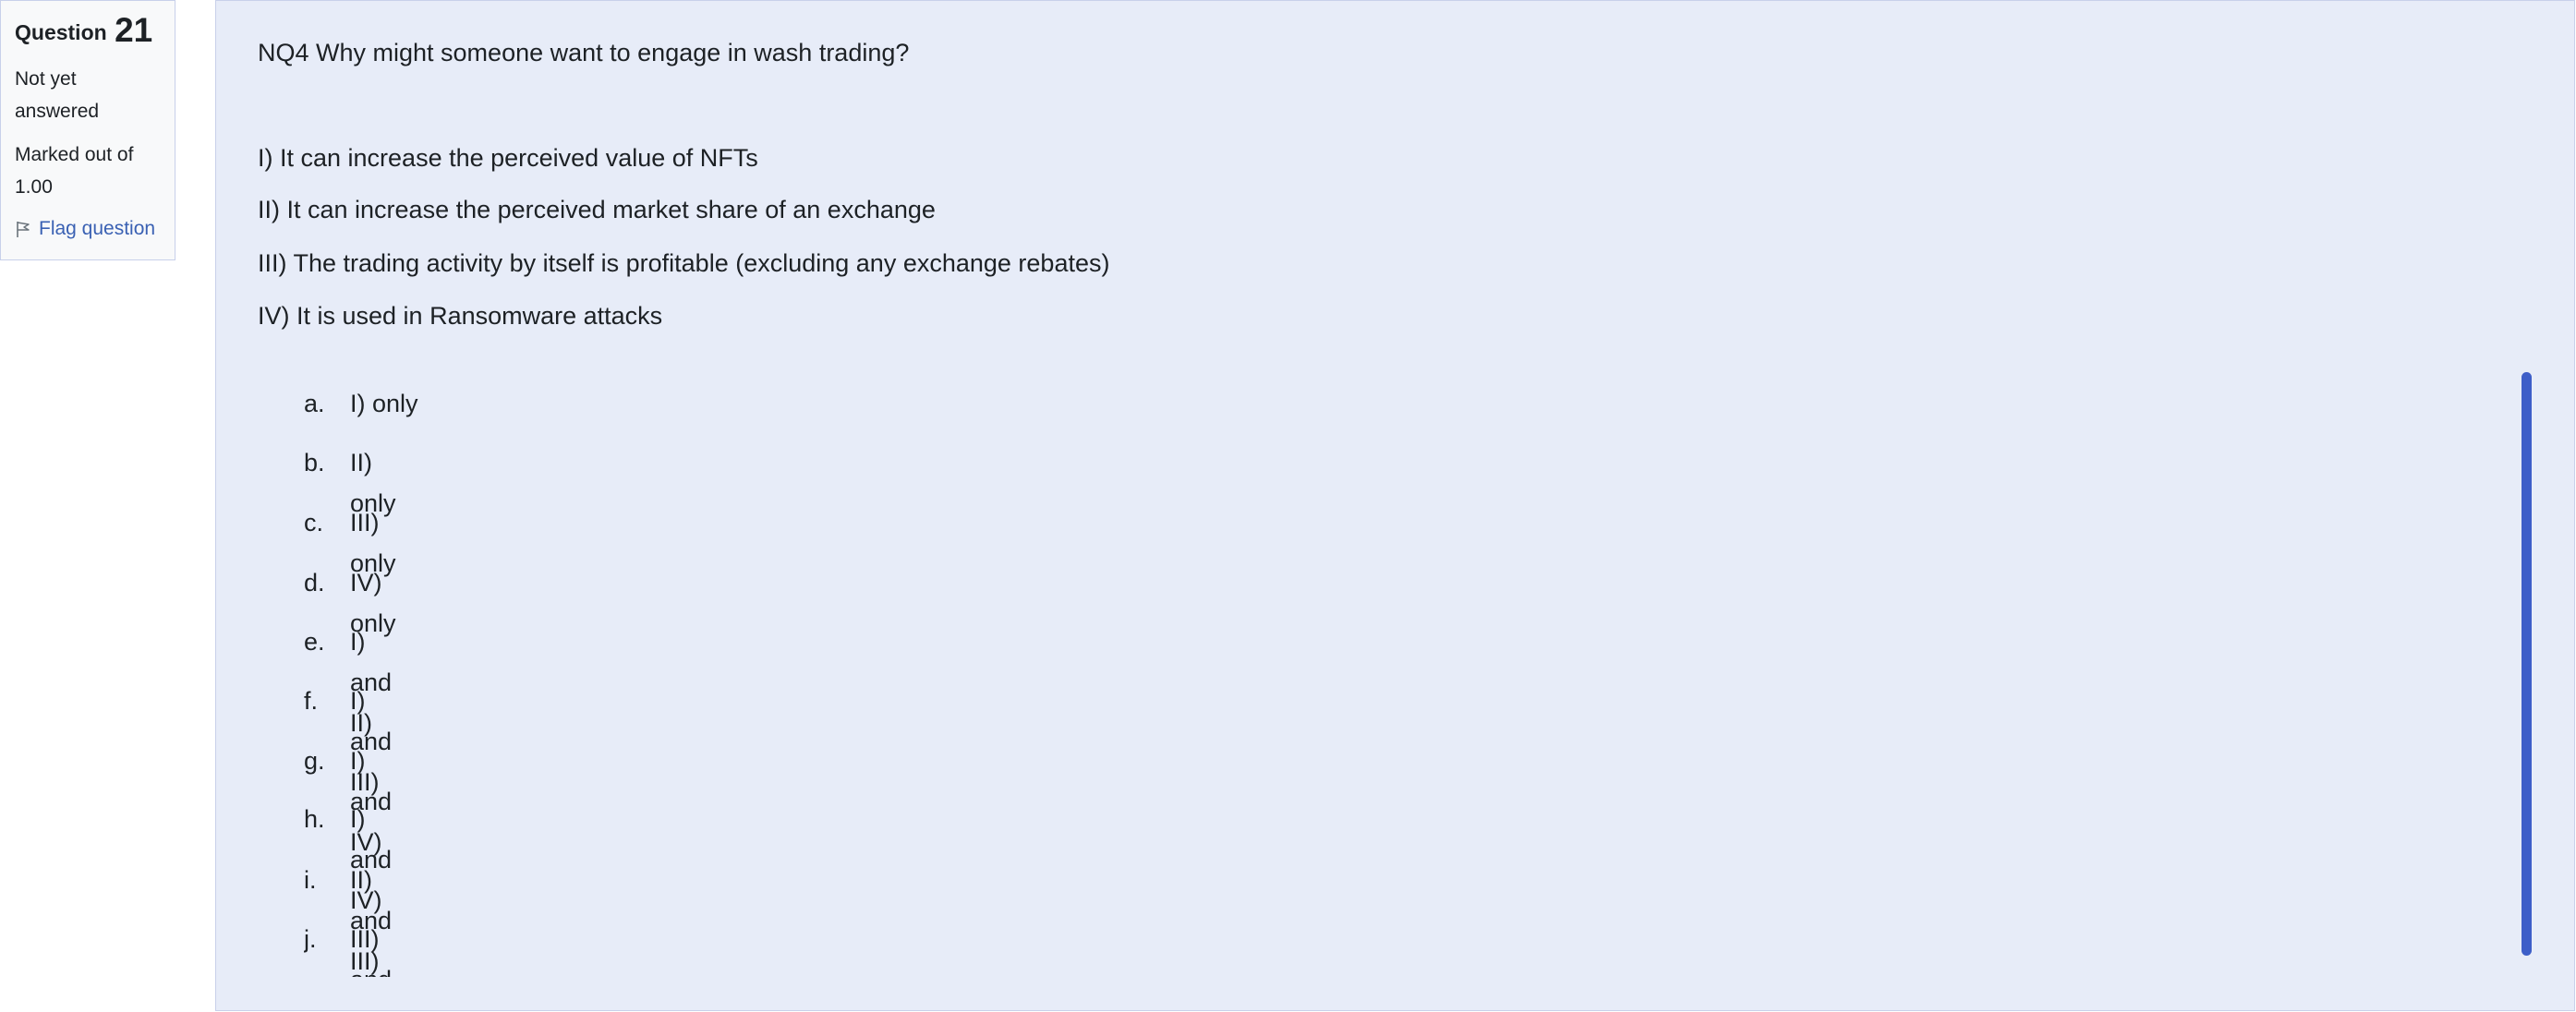 The width and height of the screenshot is (2576, 1012). What do you see at coordinates (310, 939) in the screenshot?
I see `option-letter: j.` at bounding box center [310, 939].